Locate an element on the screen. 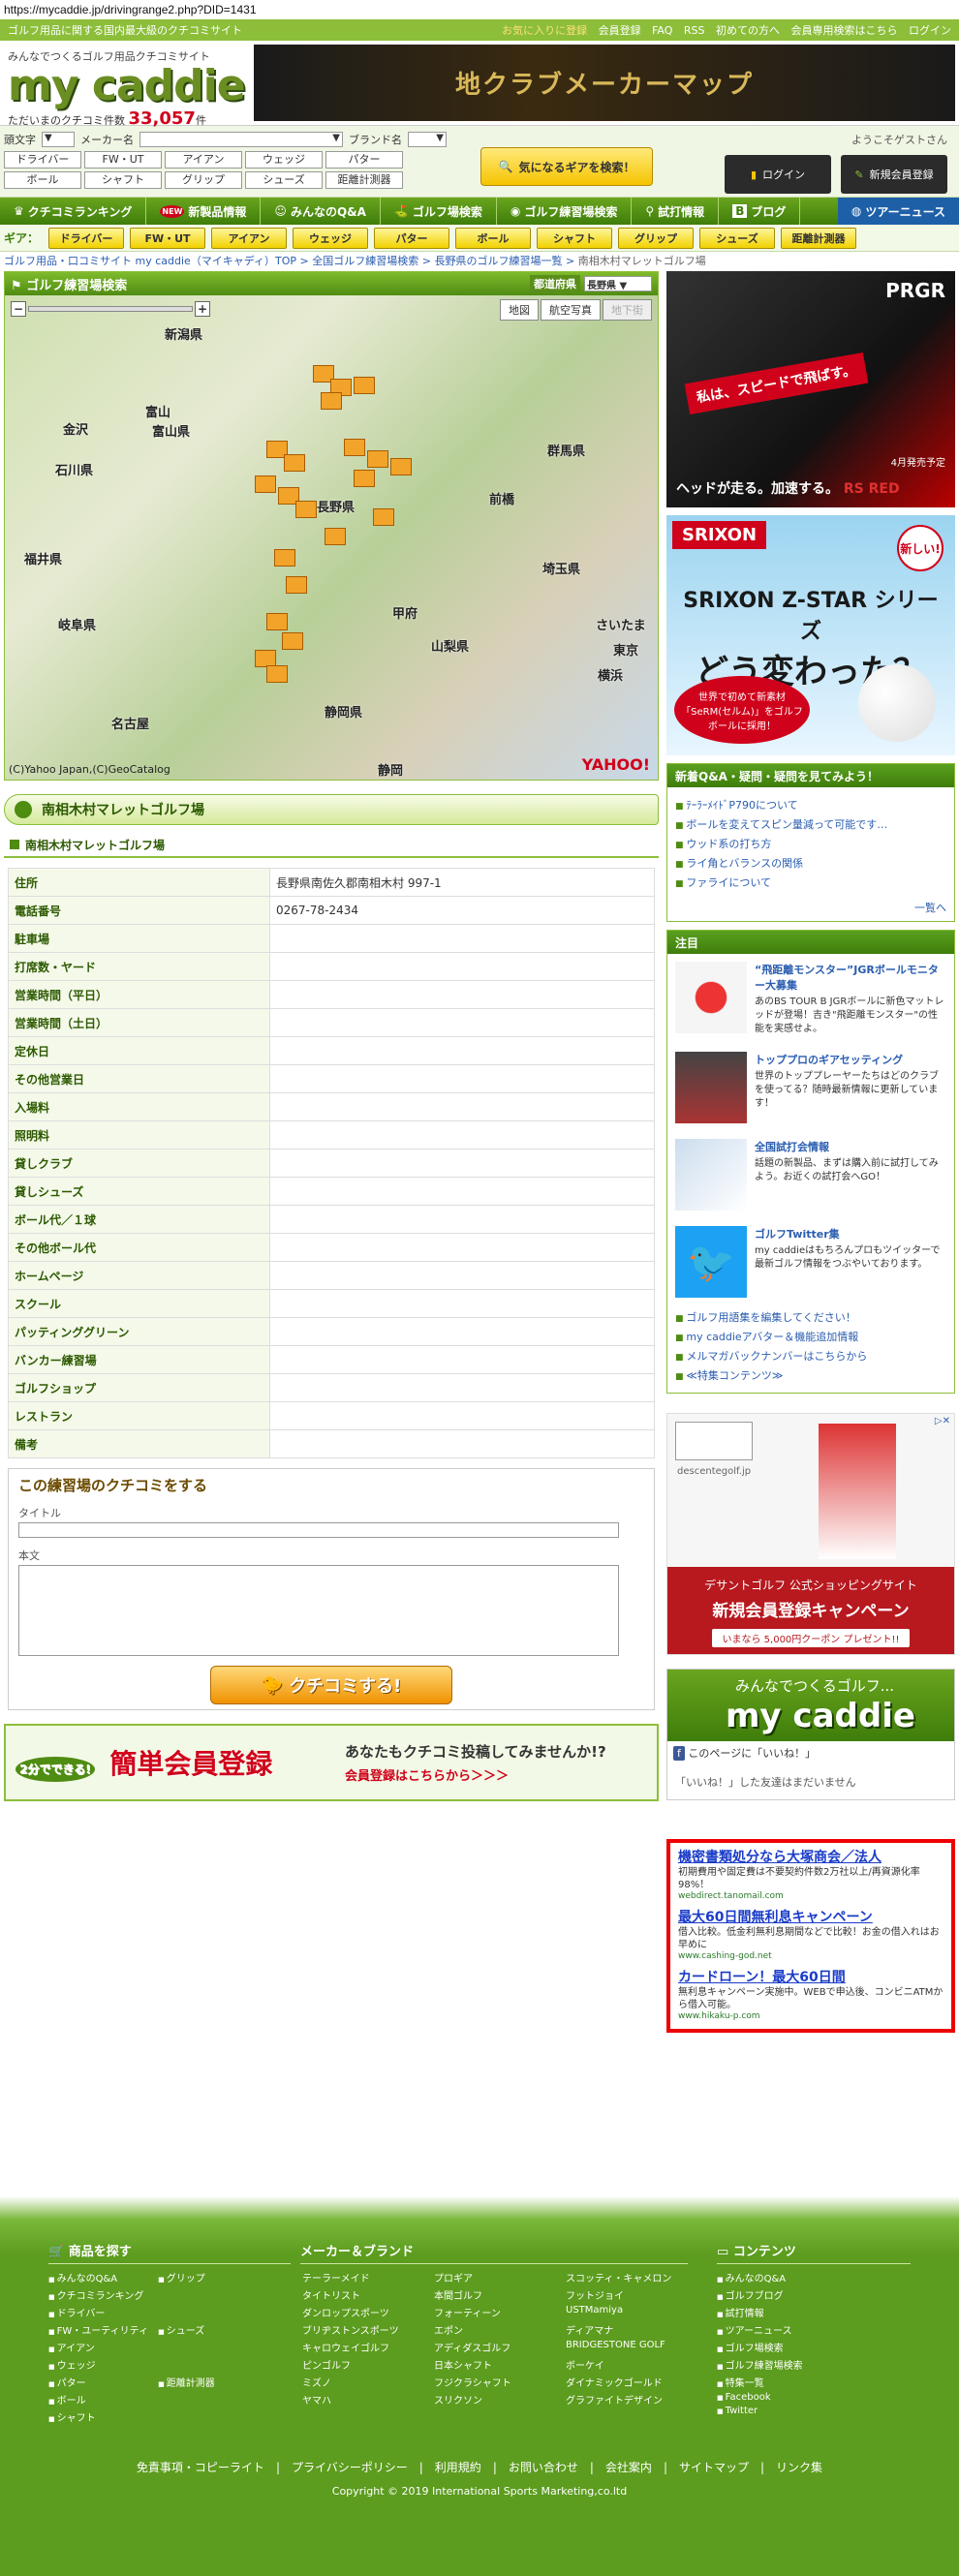 The image size is (959, 2576). footer-link: アイアン is located at coordinates (98, 2347).